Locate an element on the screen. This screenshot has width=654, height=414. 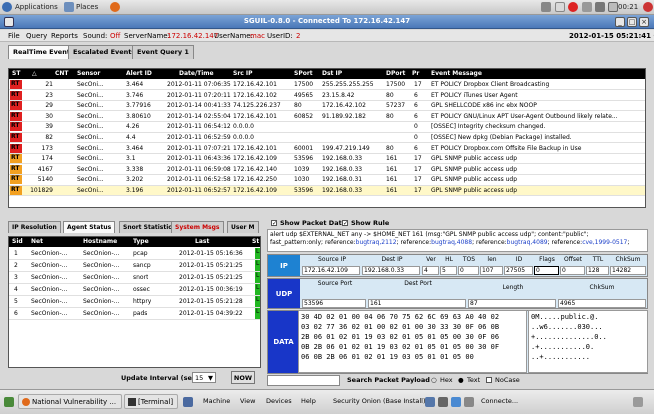
ip-tos-field: 0 is located at coordinates (468, 270).